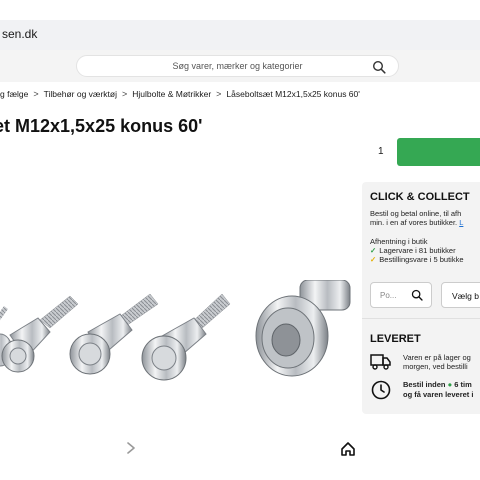  What do you see at coordinates (437, 357) in the screenshot?
I see `delivery-text: Varen er på lager og` at bounding box center [437, 357].